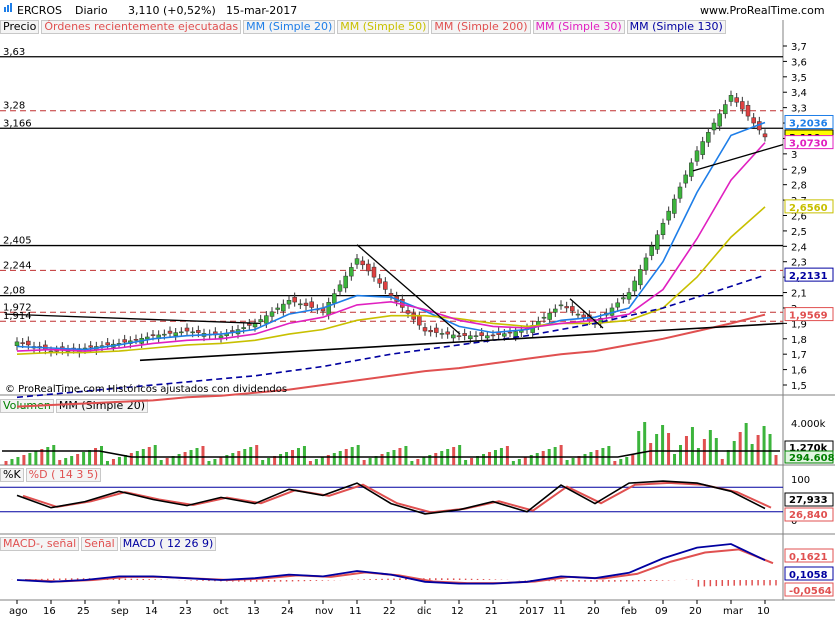 The width and height of the screenshot is (835, 620). Describe the element at coordinates (799, 263) in the screenshot. I see `price-tick-label: 2,3` at that location.